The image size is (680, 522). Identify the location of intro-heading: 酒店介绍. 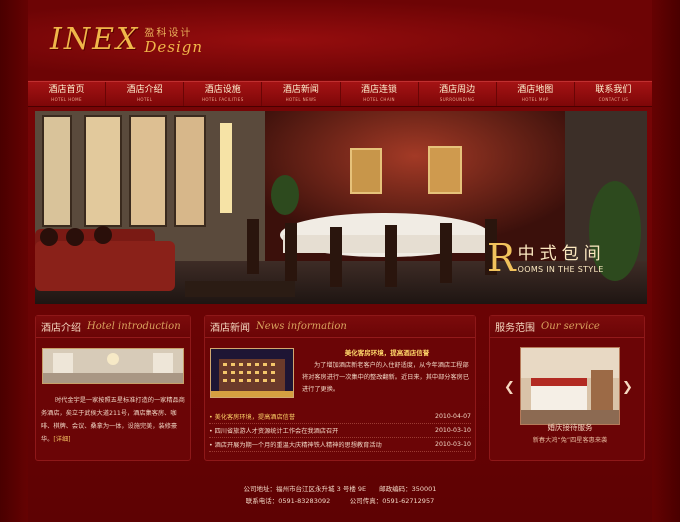
(61, 328).